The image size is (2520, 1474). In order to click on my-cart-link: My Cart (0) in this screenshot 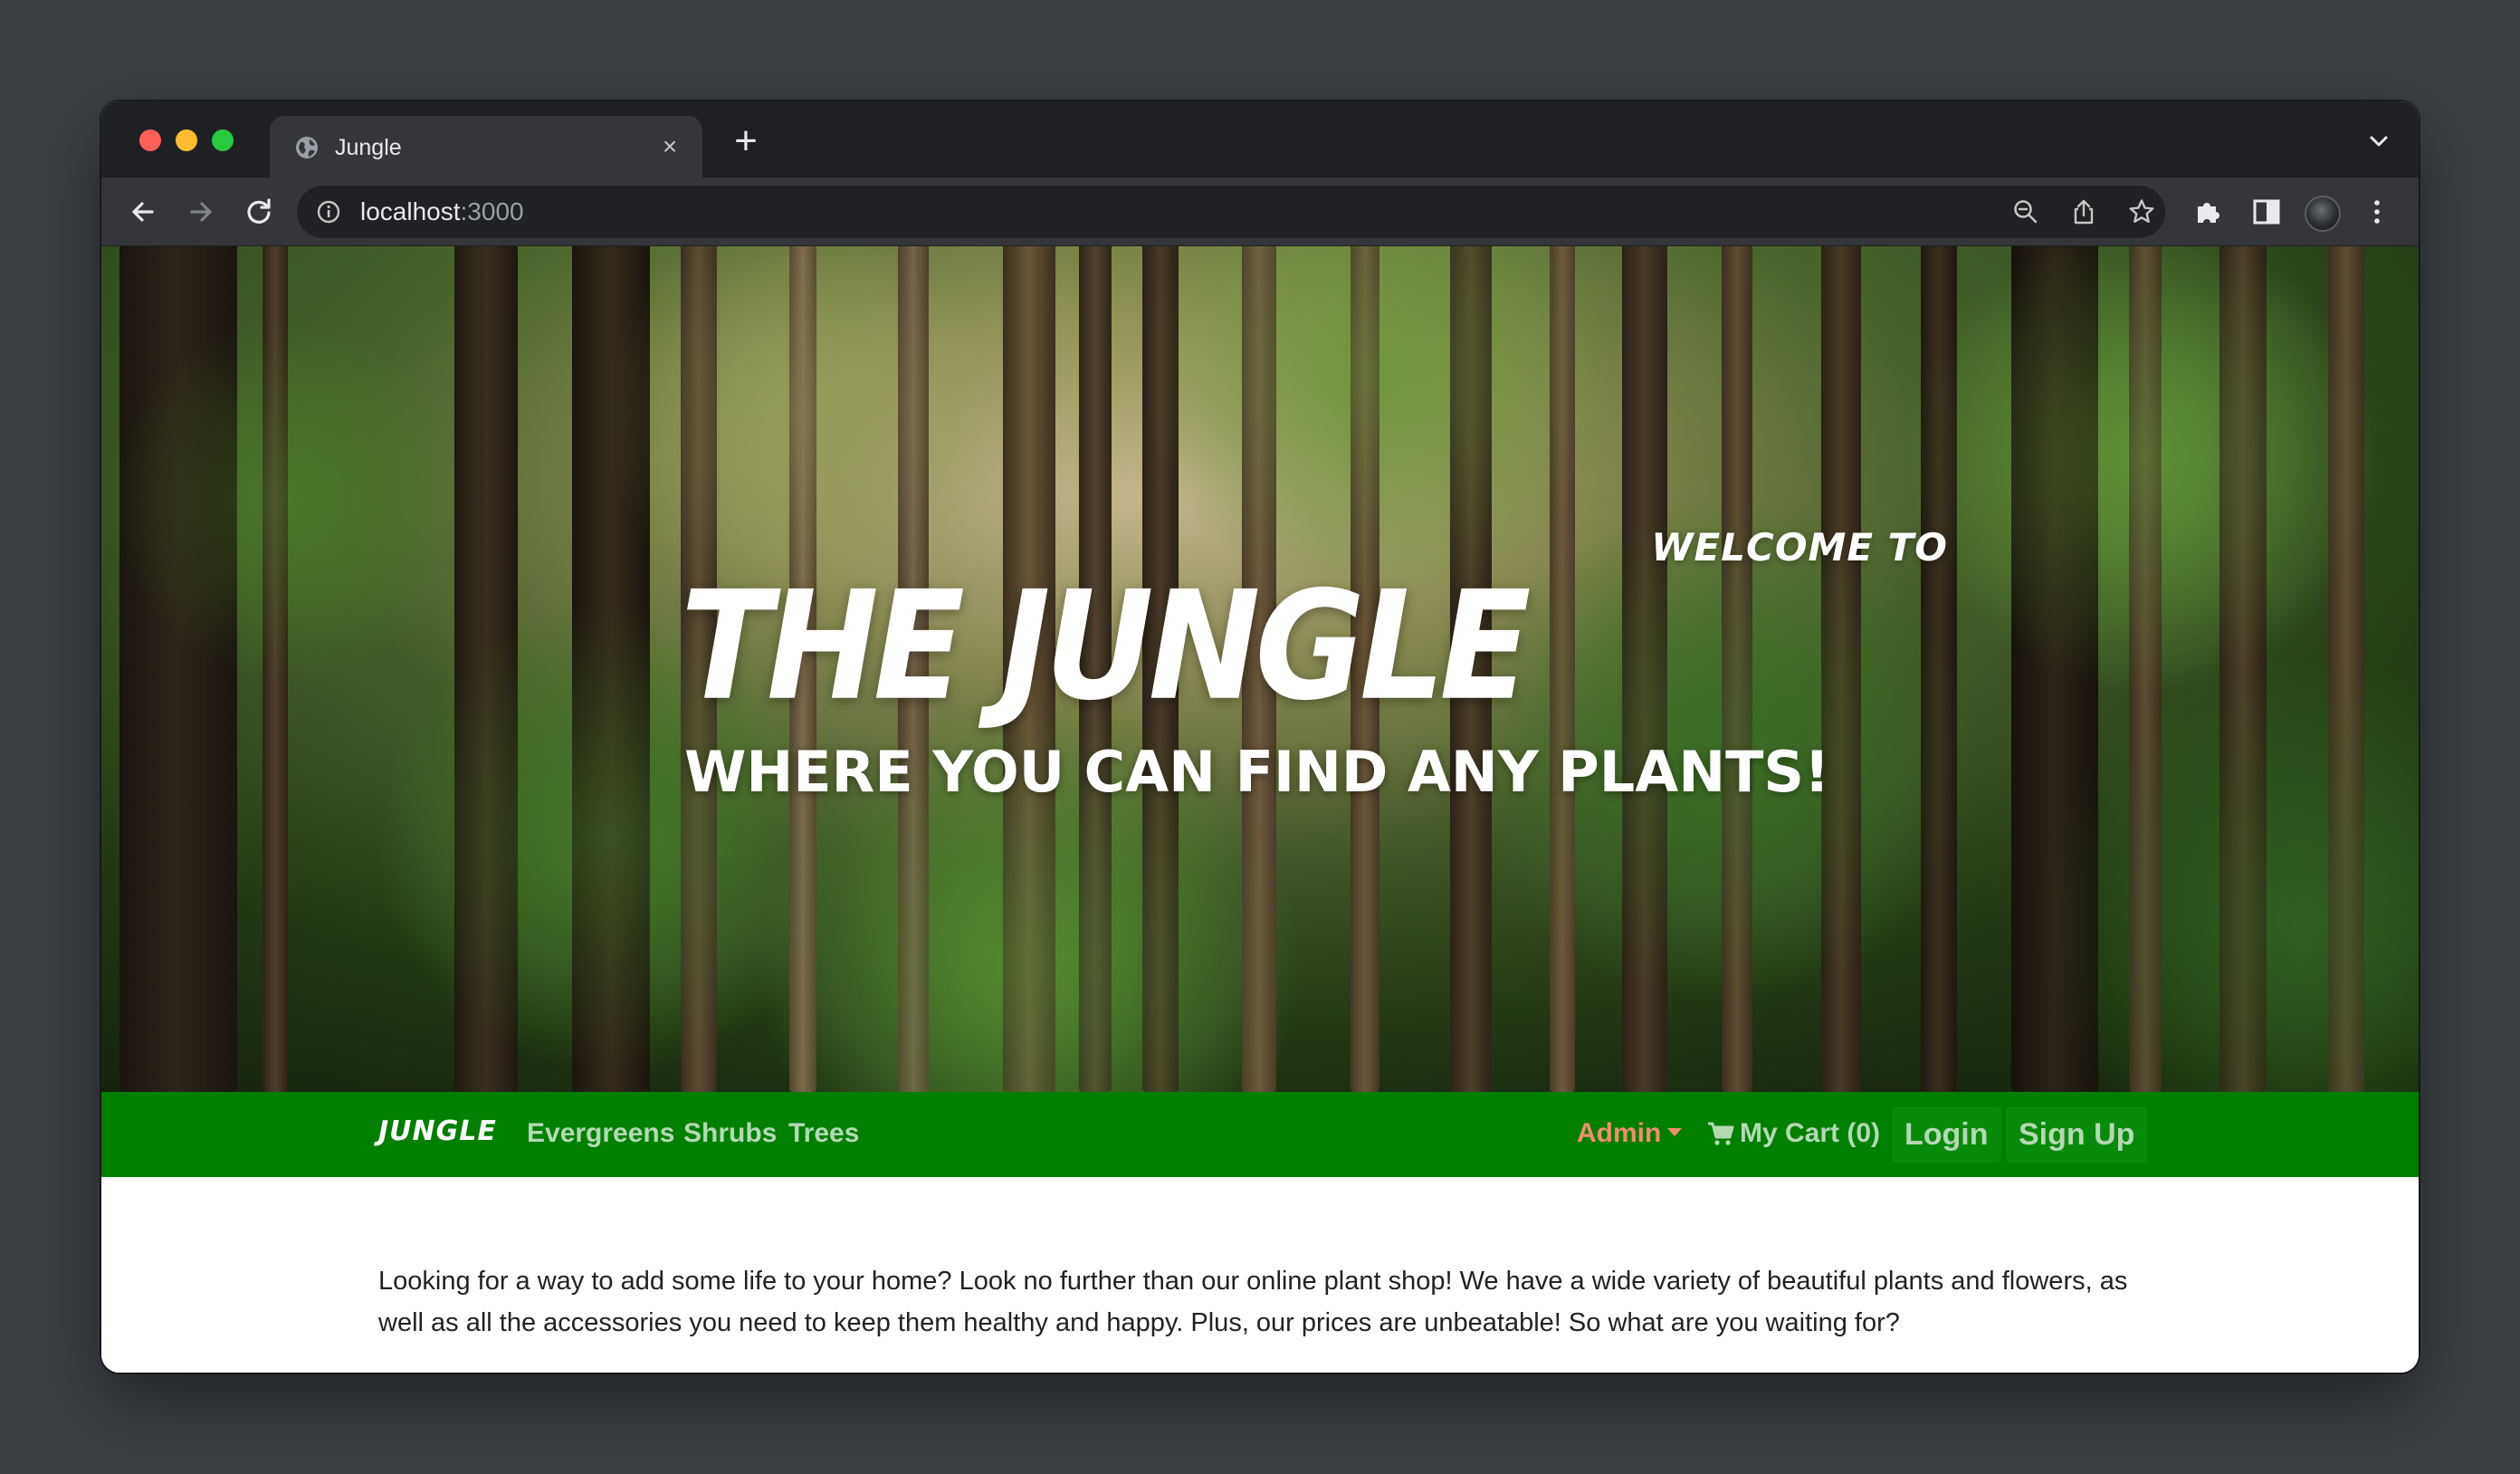, I will do `click(1810, 1134)`.